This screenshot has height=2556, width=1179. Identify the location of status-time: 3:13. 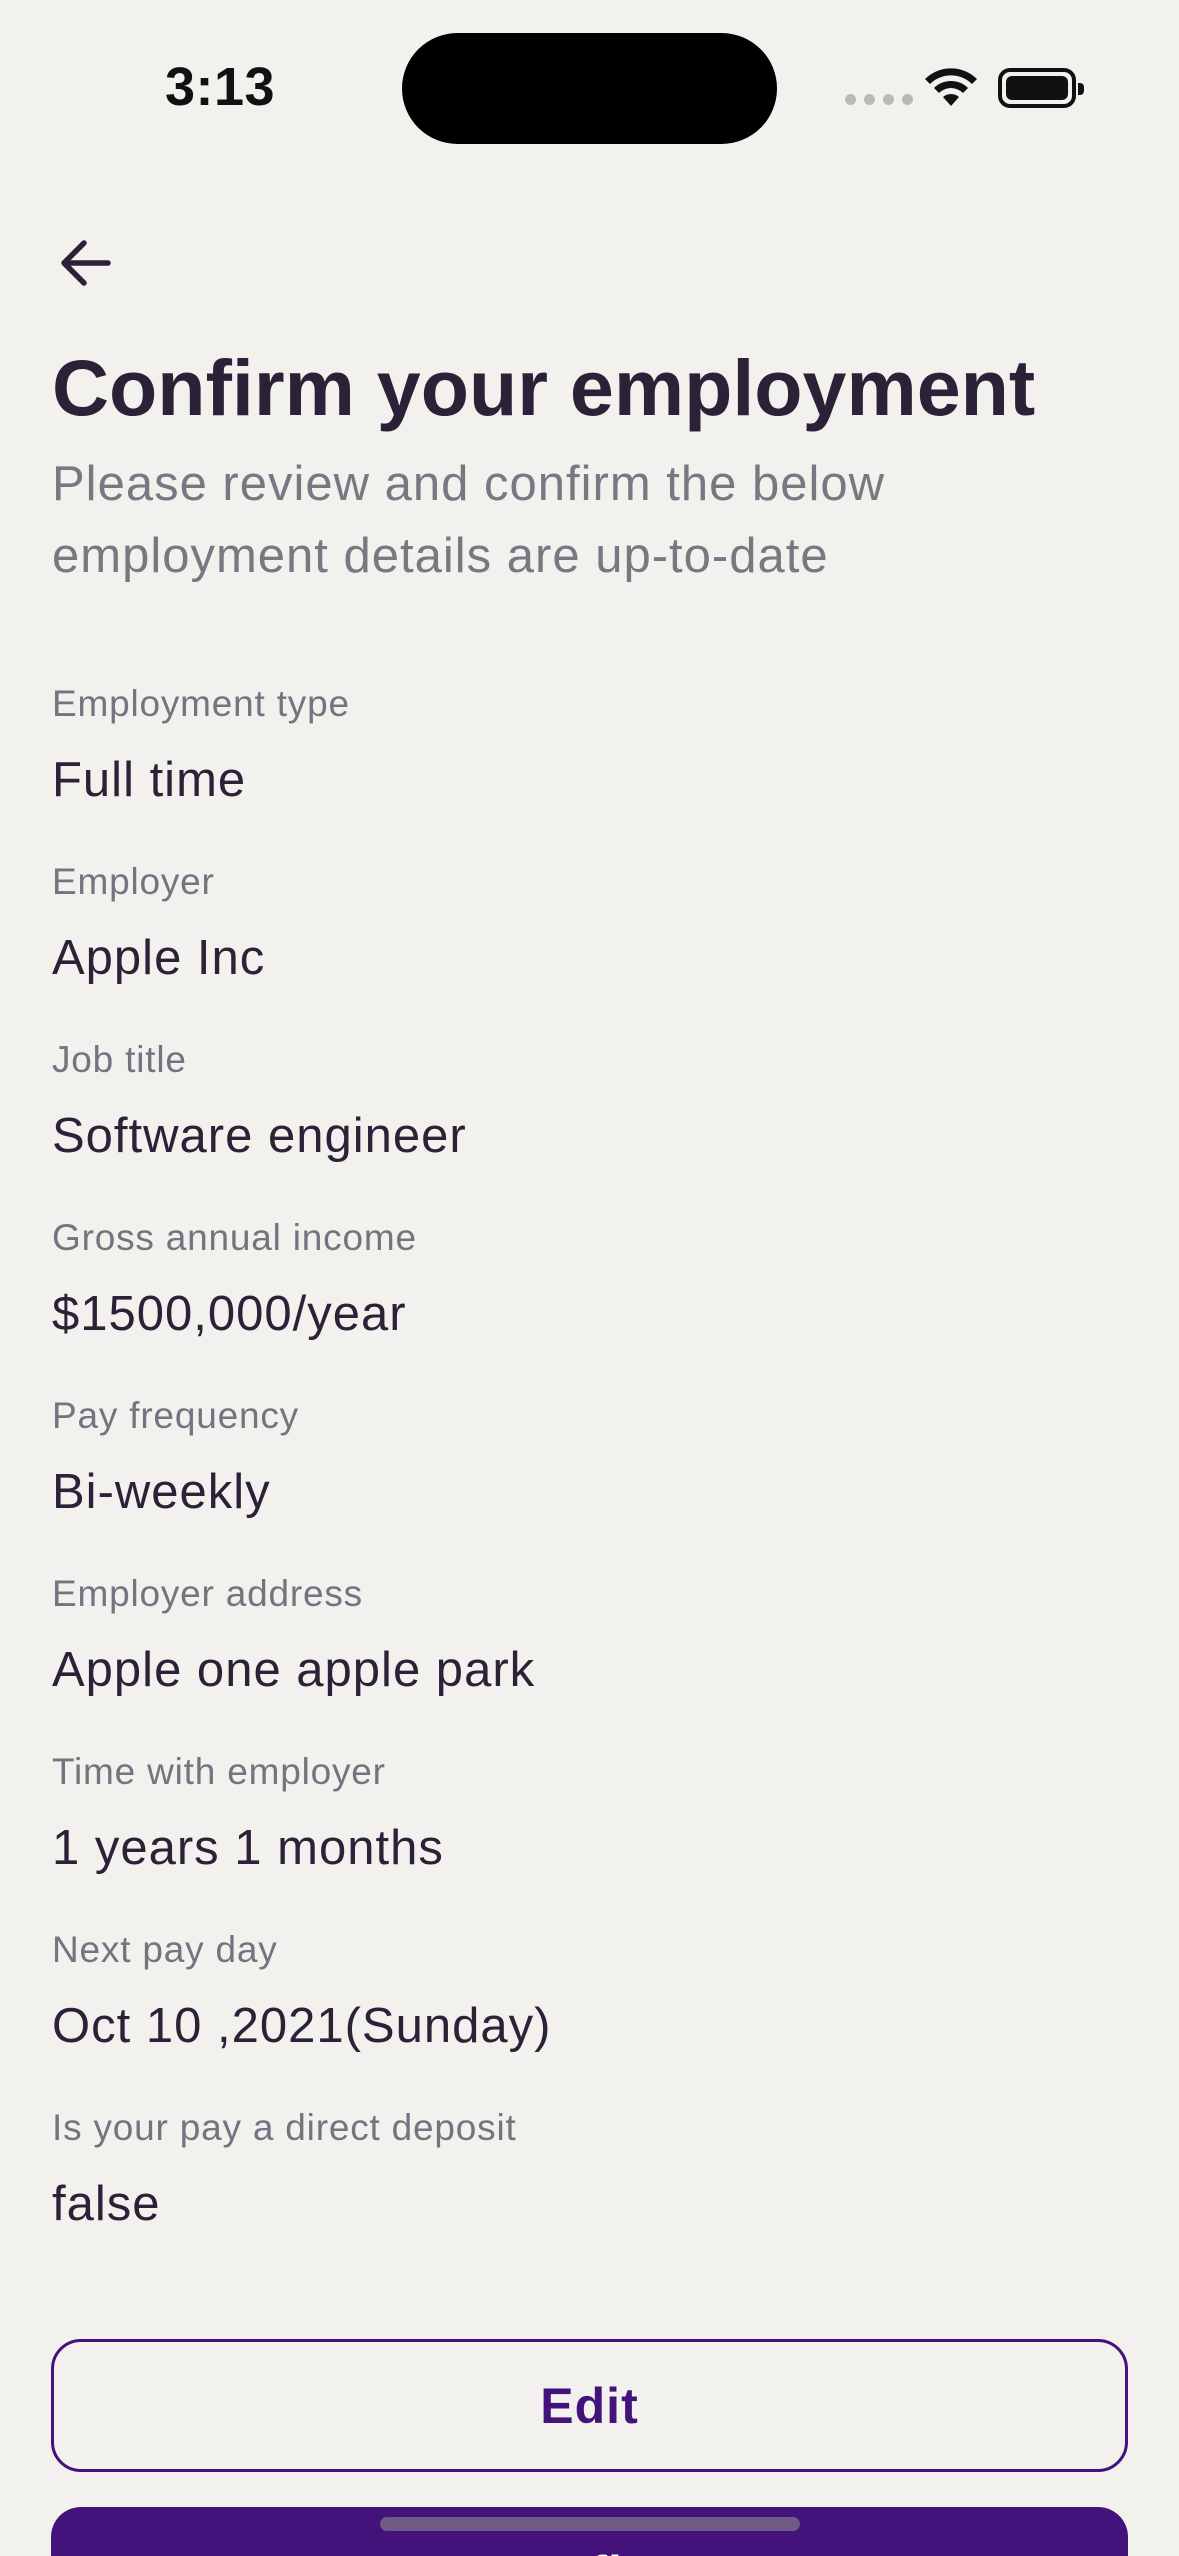
(220, 87).